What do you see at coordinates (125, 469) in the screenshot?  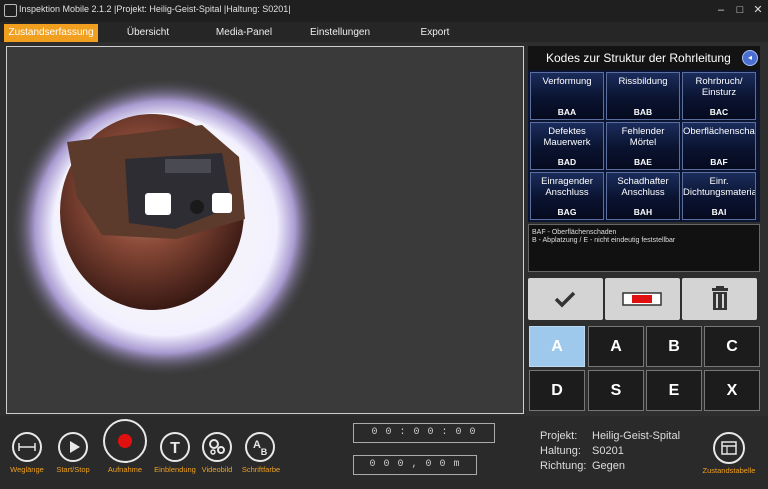 I see `aufnahme-label: Aufnahme` at bounding box center [125, 469].